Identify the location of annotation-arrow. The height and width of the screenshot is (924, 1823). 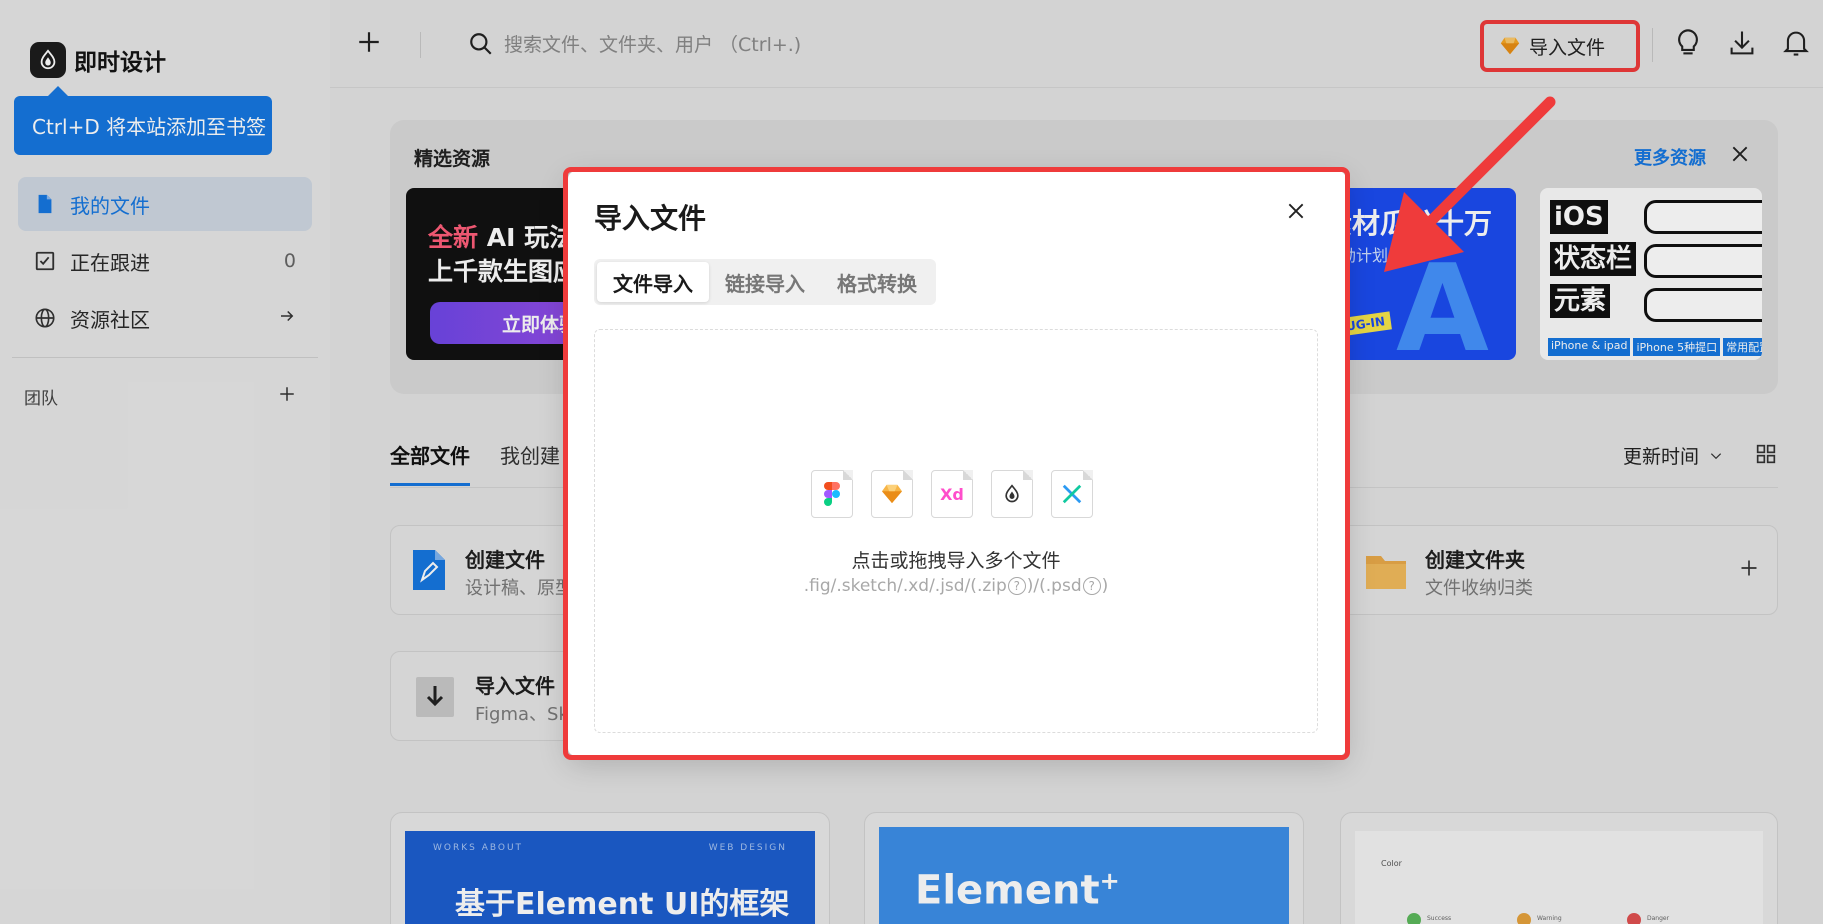
(1470, 184).